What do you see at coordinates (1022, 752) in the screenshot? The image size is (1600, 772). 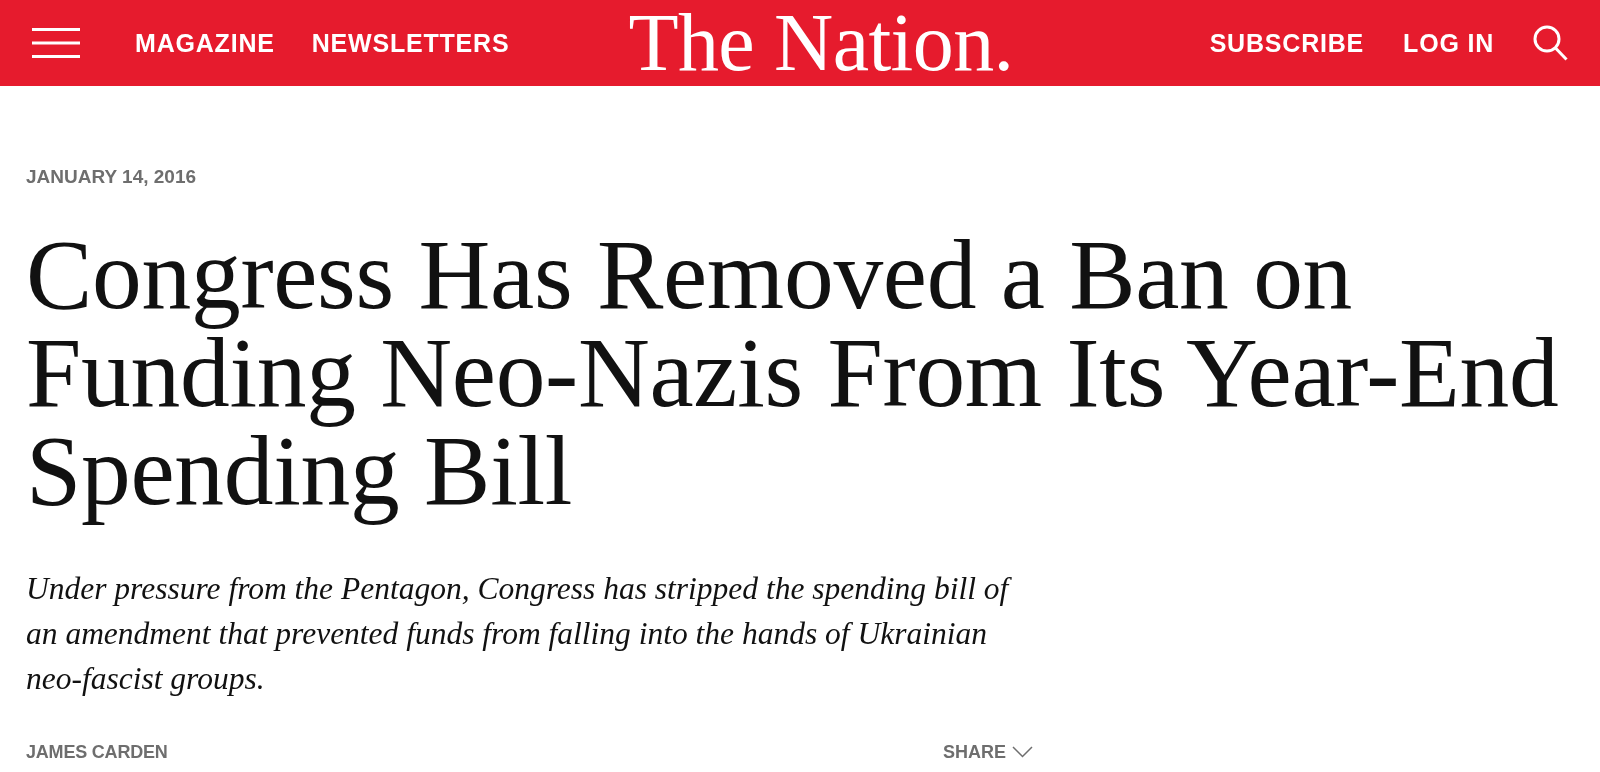 I see `chevron-icon` at bounding box center [1022, 752].